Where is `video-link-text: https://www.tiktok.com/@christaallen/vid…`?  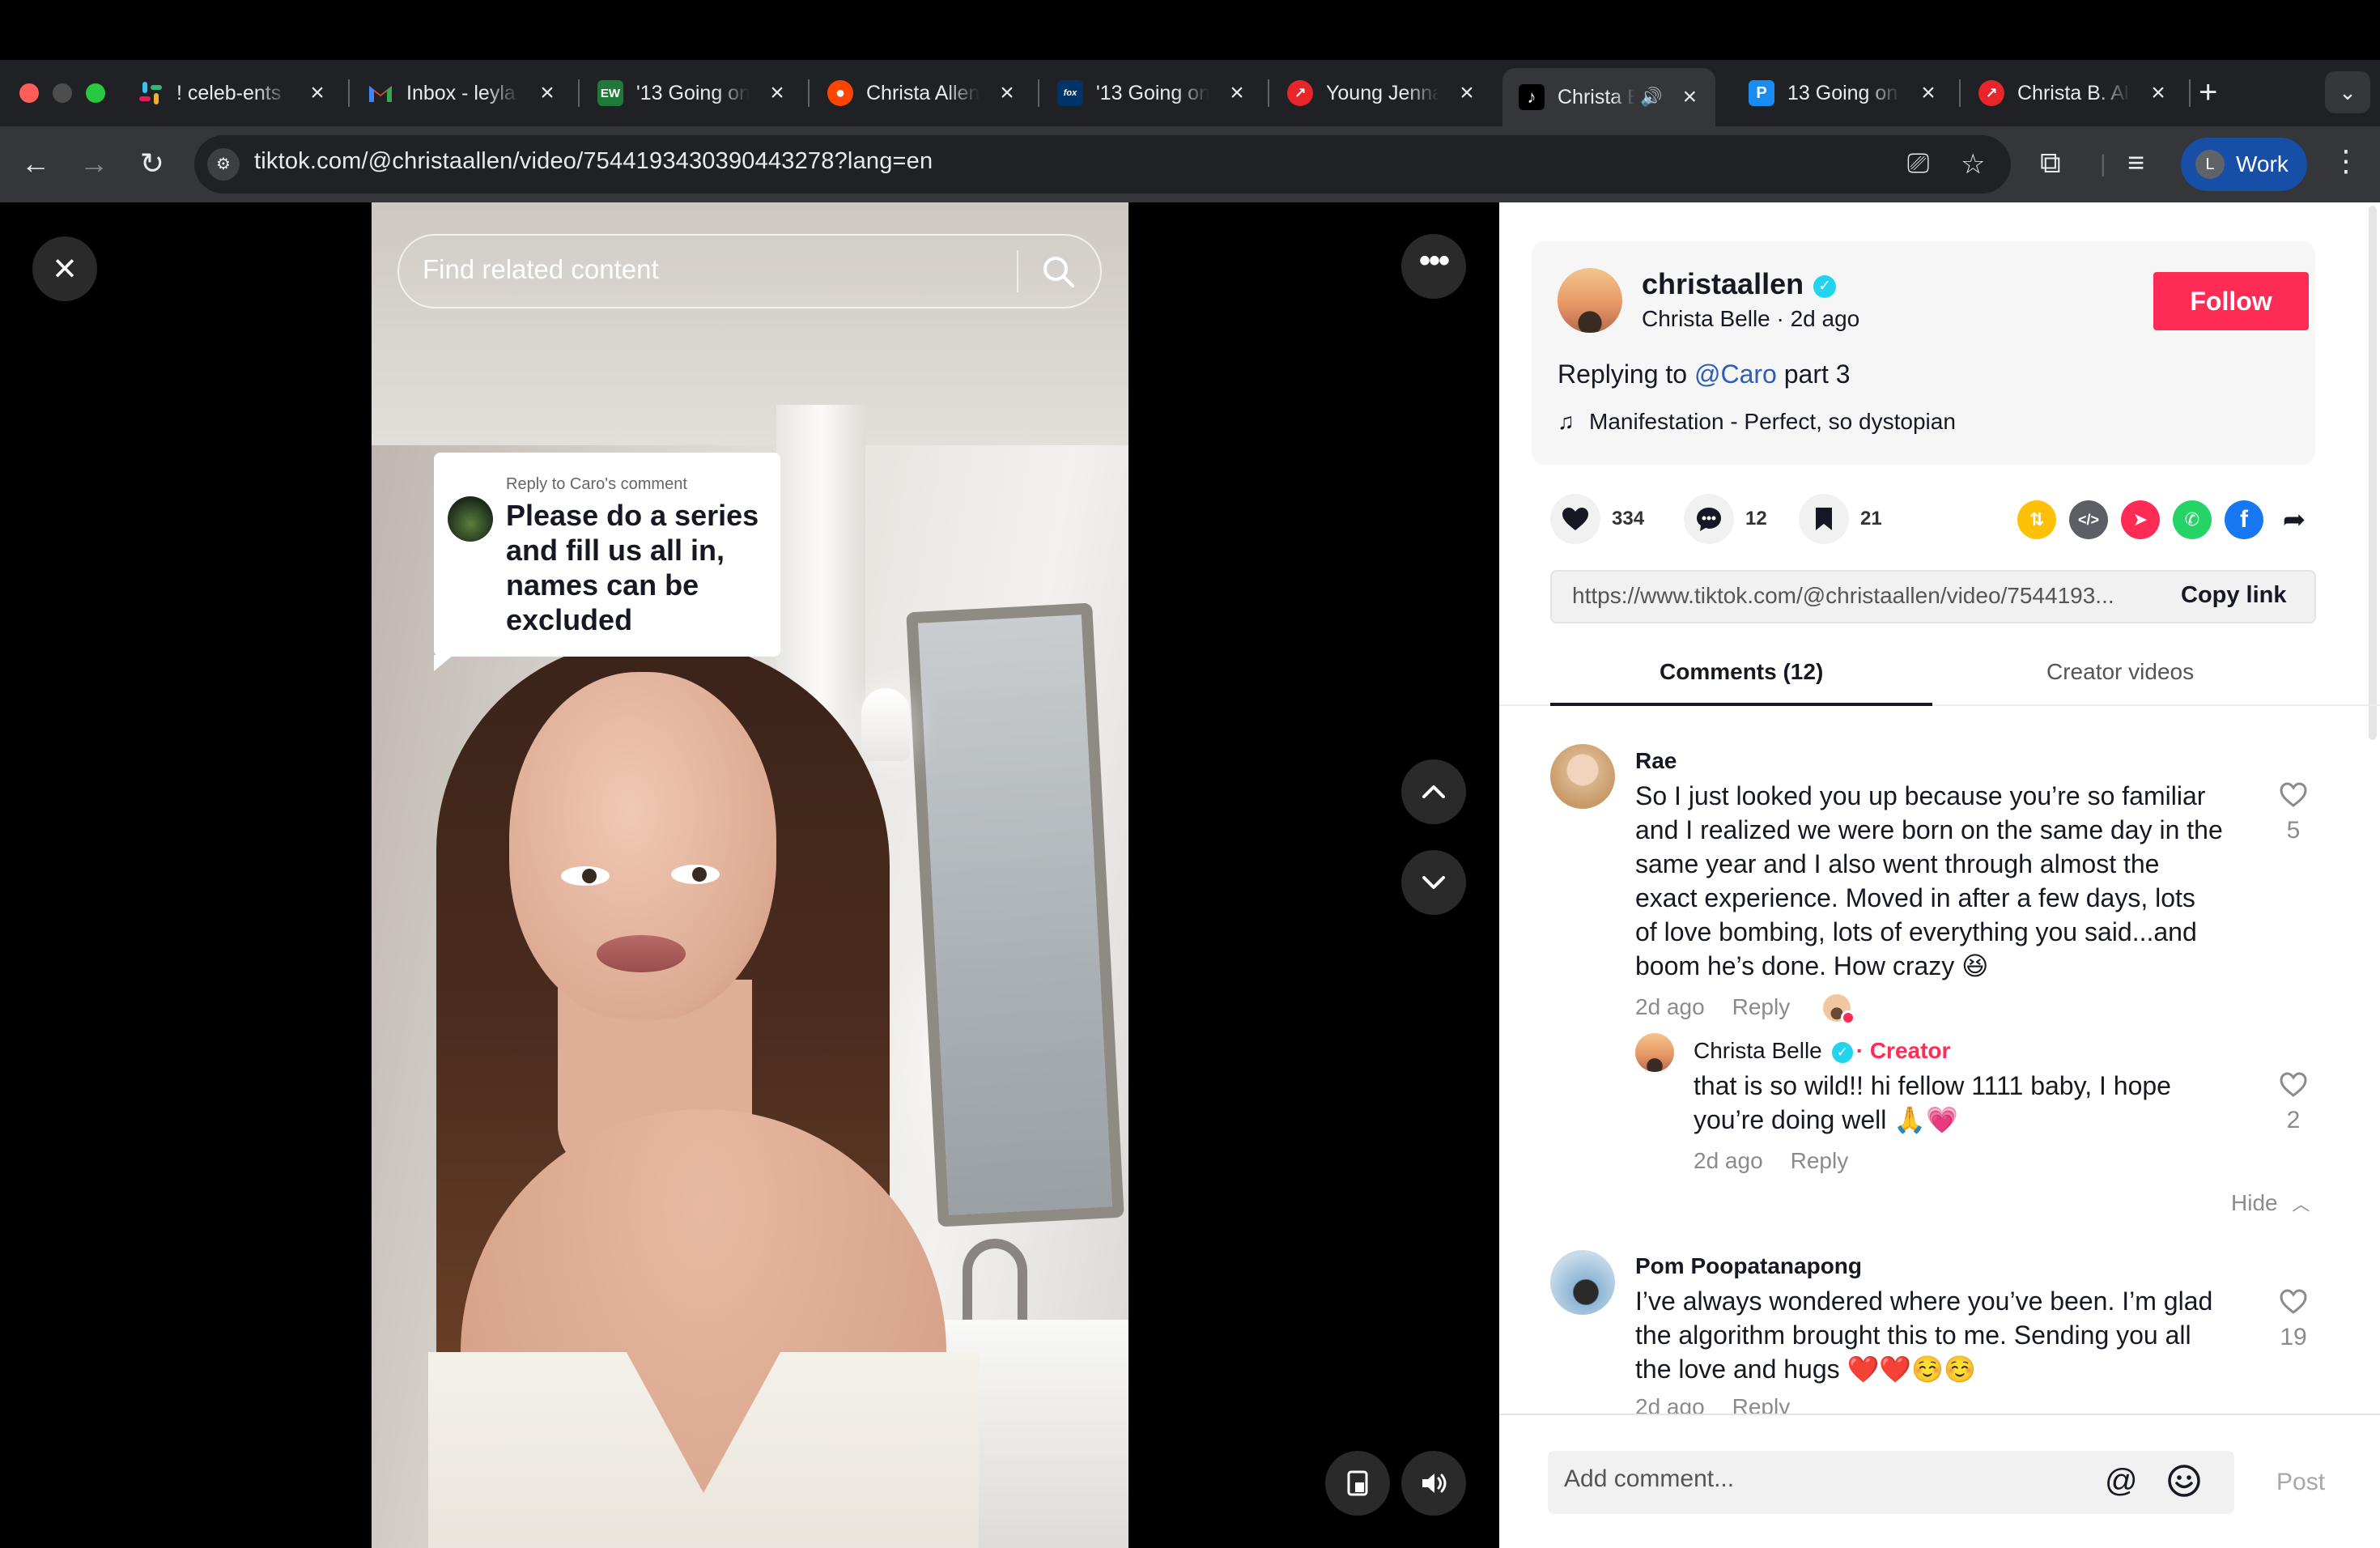 video-link-text: https://www.tiktok.com/@christaallen/vid… is located at coordinates (1863, 596).